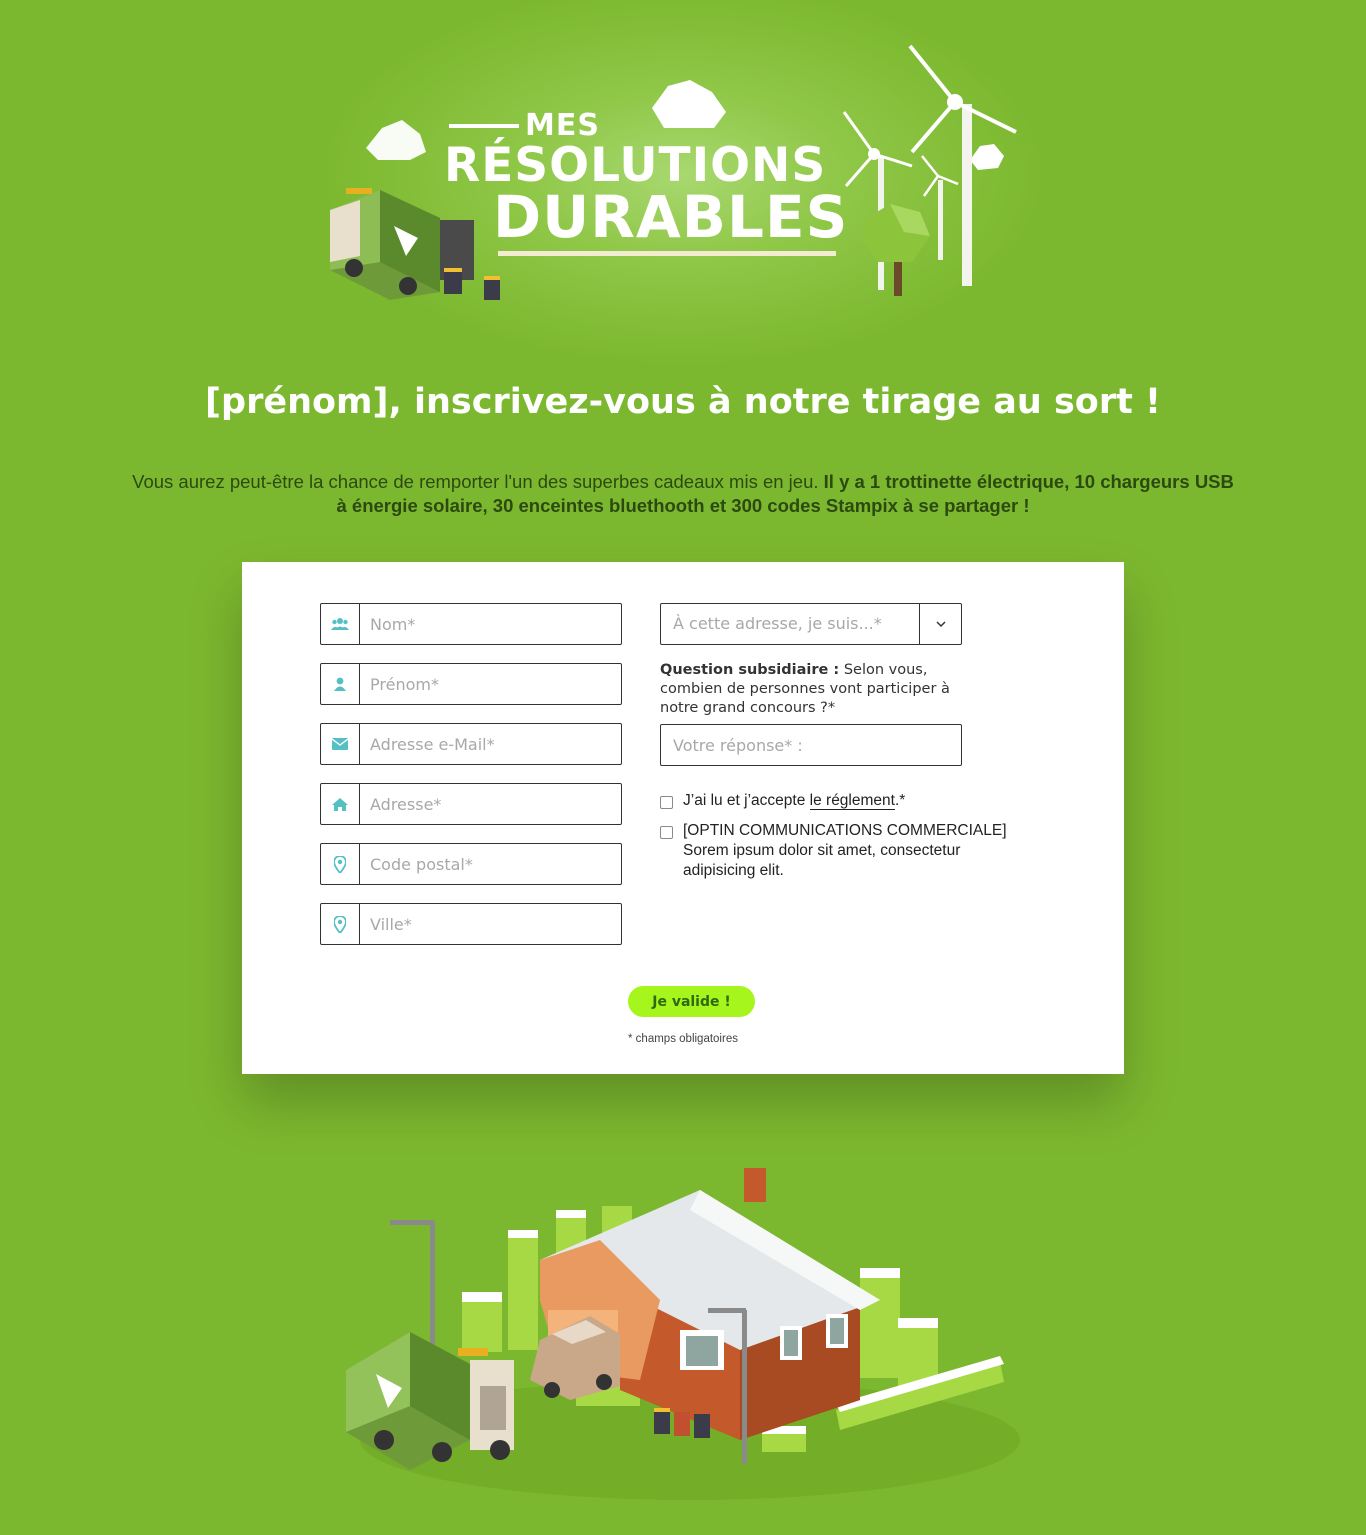 The width and height of the screenshot is (1366, 1535). Describe the element at coordinates (490, 924) in the screenshot. I see `ville-input` at that location.